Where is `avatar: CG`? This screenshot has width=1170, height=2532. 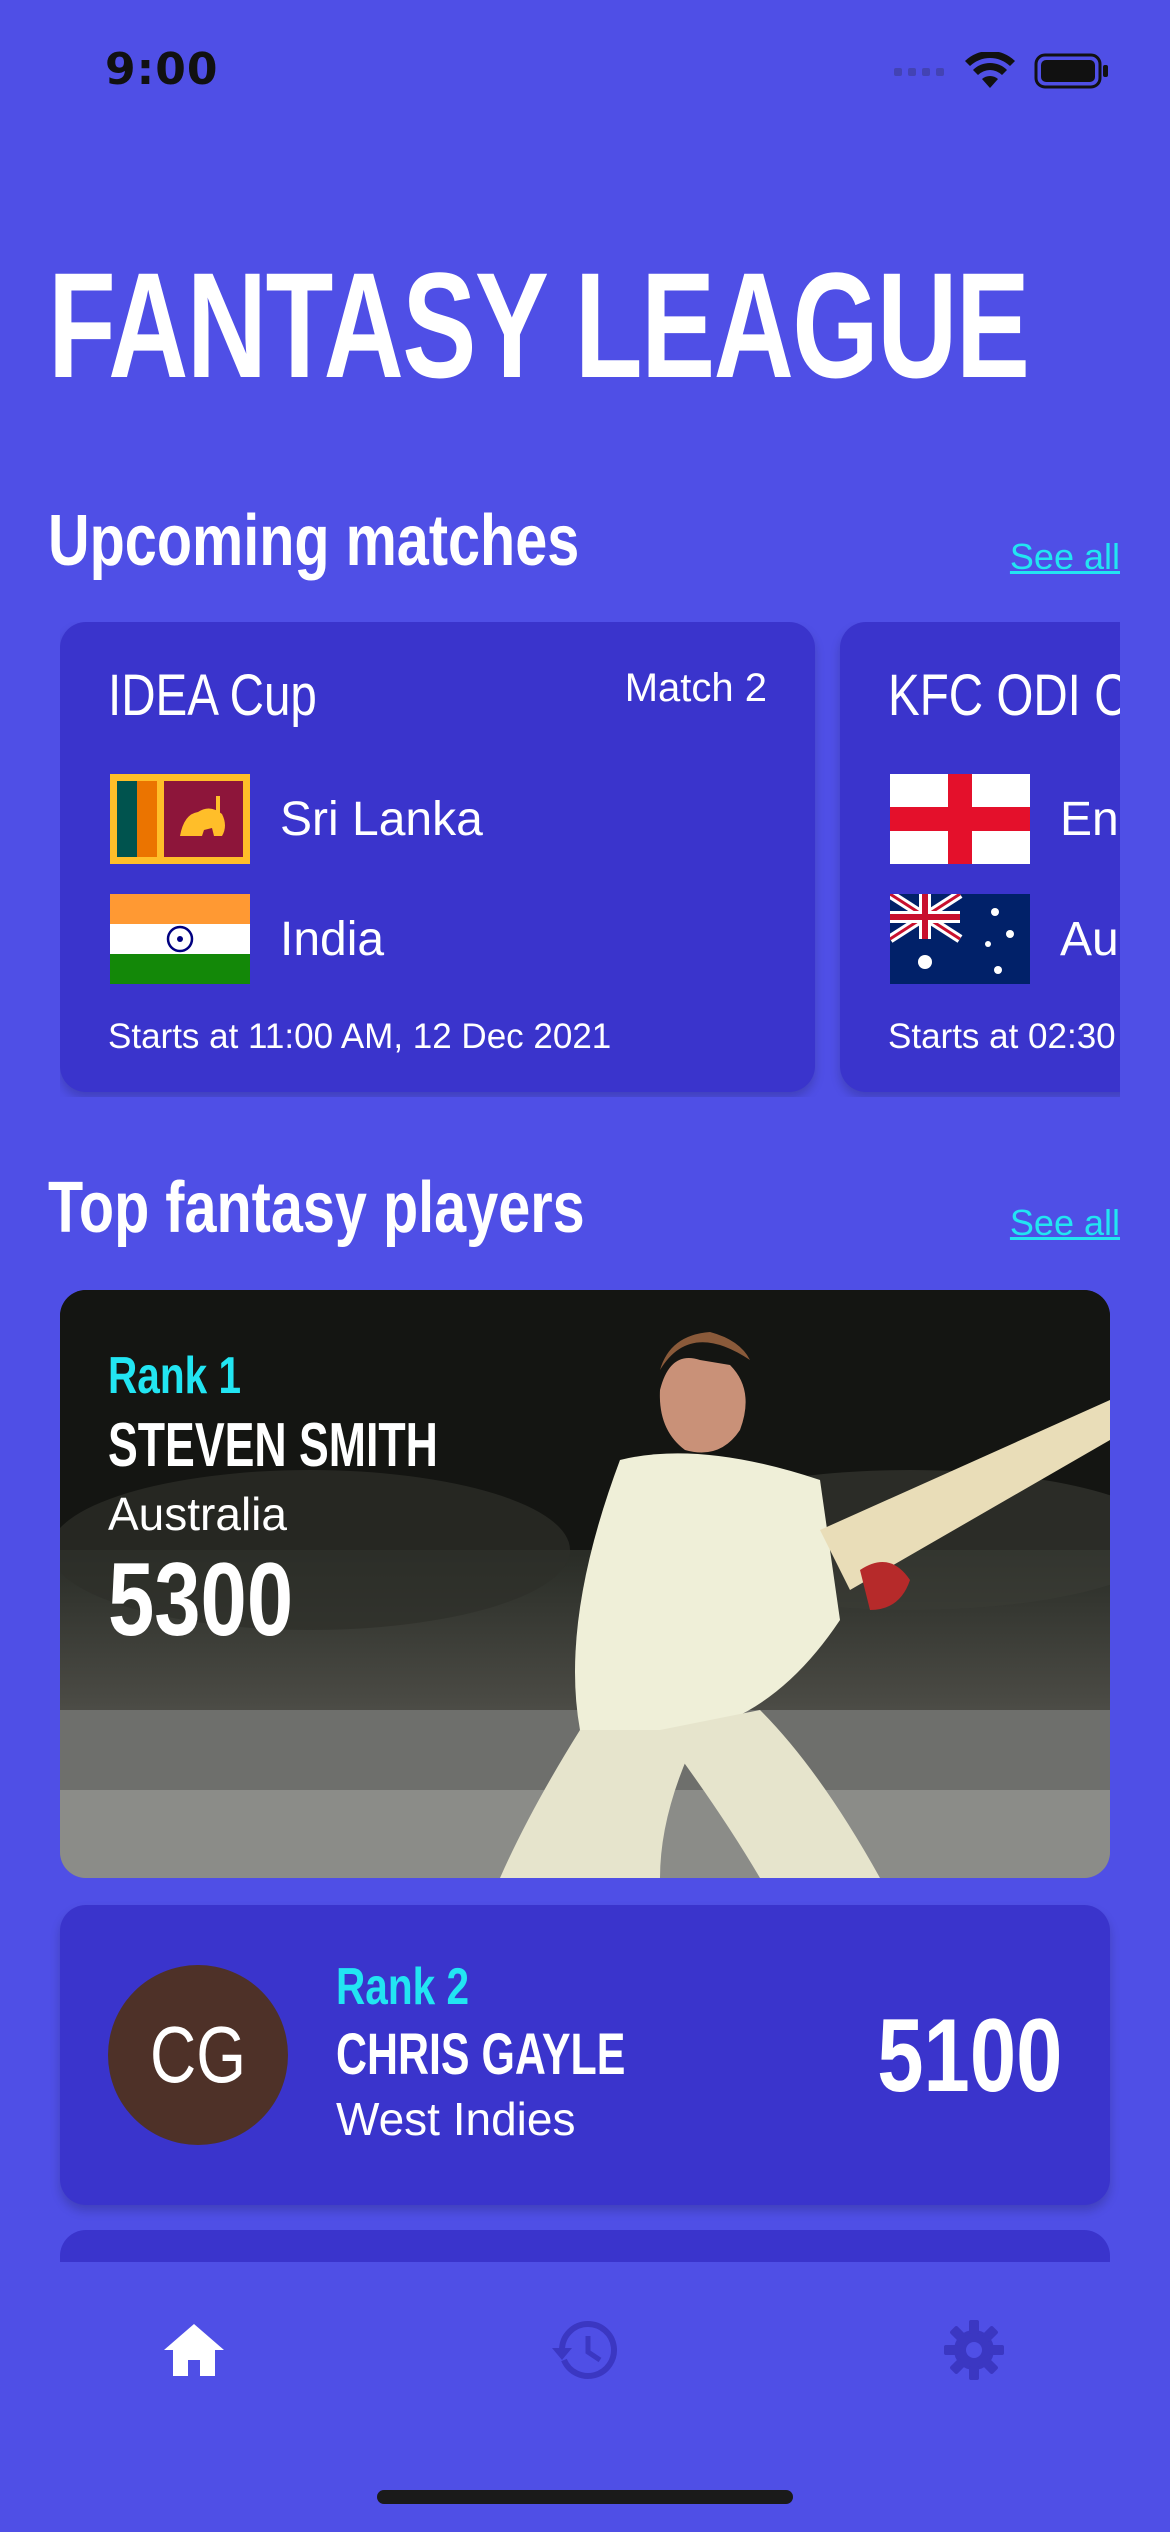
avatar: CG is located at coordinates (198, 2055).